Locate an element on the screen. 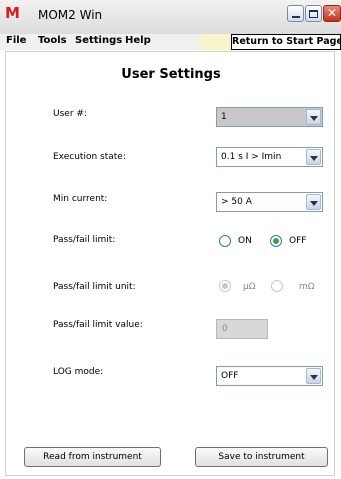  min-current-label: Min current: is located at coordinates (80, 199).